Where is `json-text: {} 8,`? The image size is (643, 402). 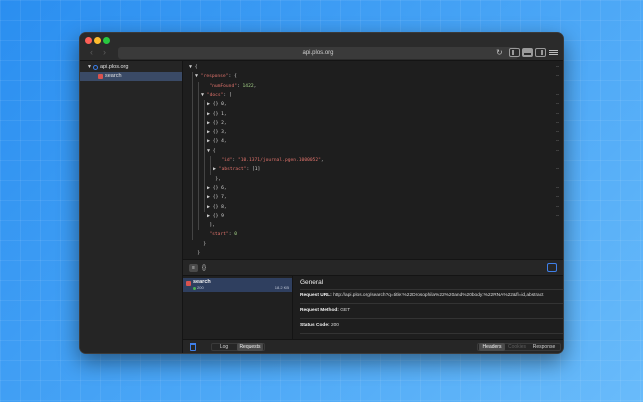 json-text: {} 8, is located at coordinates (219, 207).